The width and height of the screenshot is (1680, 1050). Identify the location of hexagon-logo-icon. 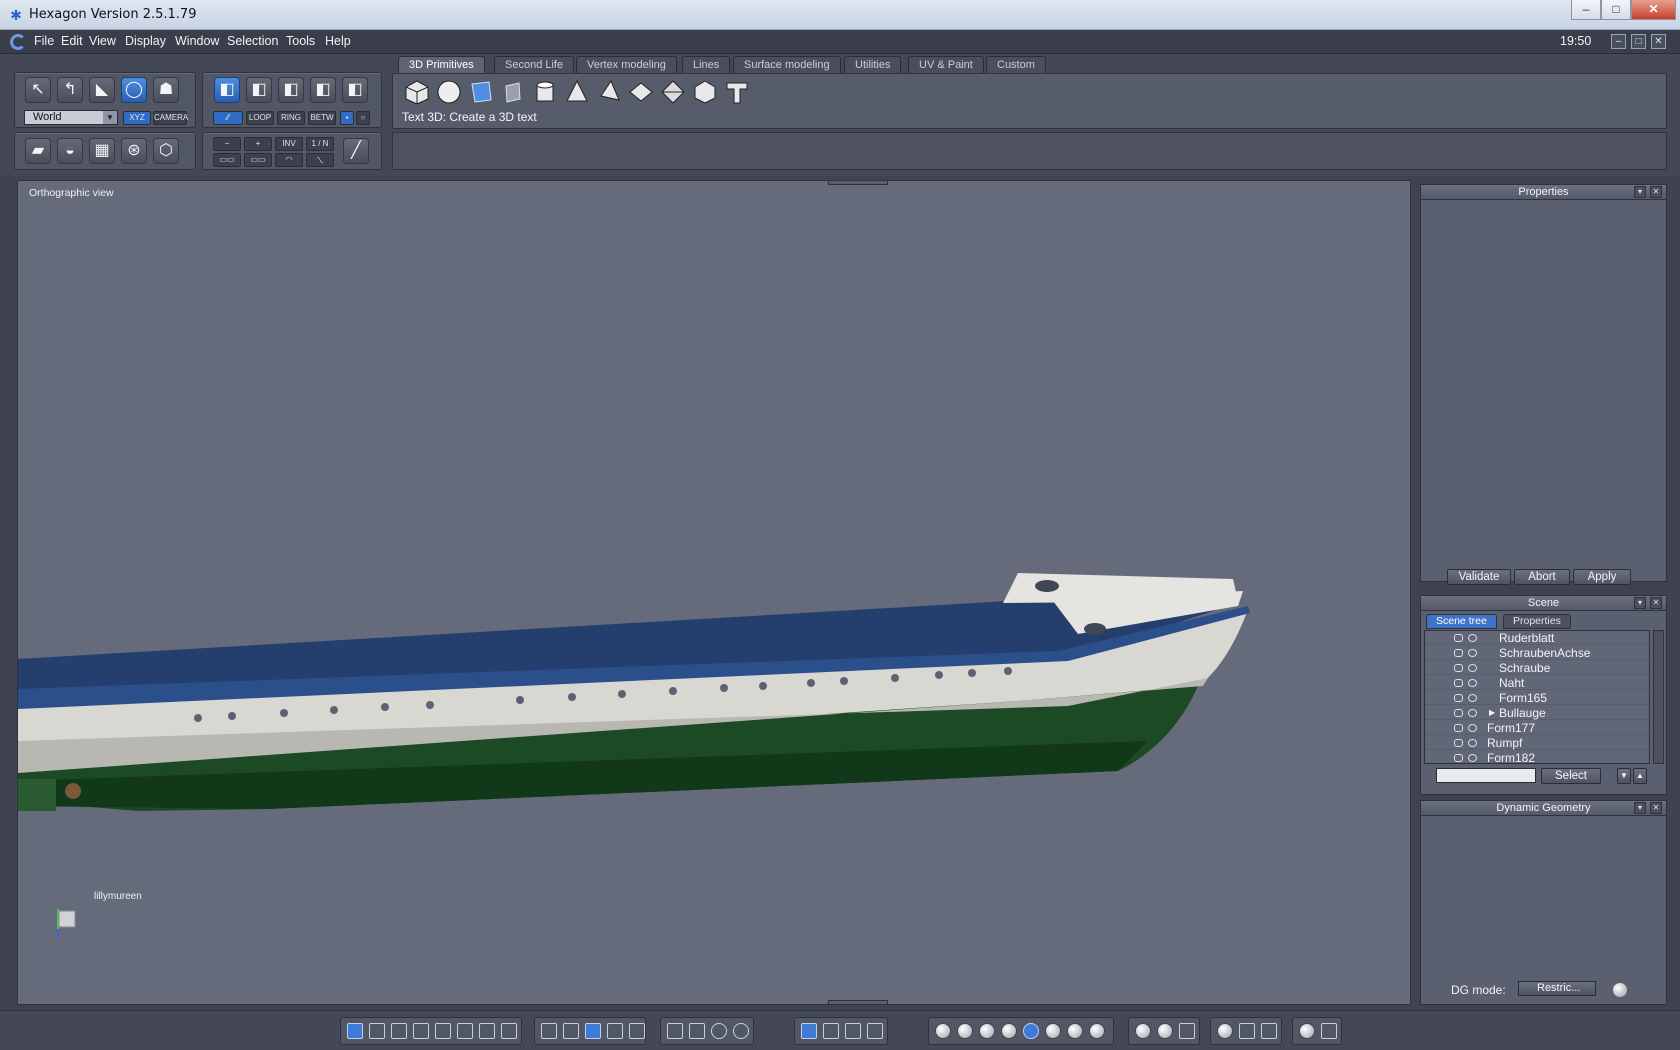
(18, 42).